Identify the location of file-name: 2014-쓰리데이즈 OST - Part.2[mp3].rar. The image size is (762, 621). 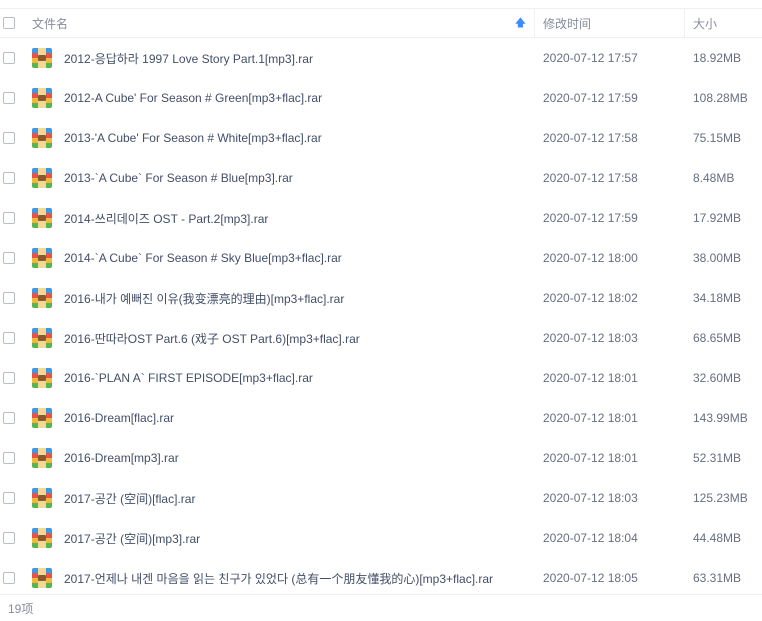
(296, 218).